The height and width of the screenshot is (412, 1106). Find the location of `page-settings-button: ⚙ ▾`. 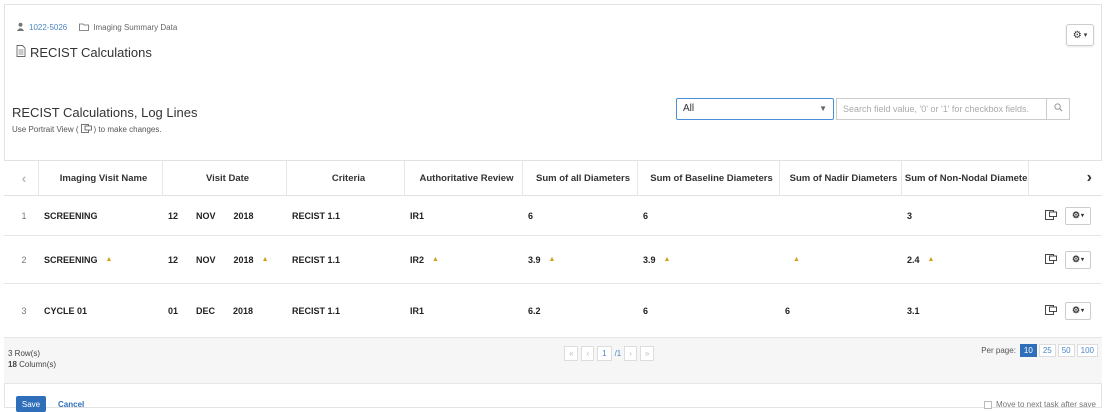

page-settings-button: ⚙ ▾ is located at coordinates (1080, 35).